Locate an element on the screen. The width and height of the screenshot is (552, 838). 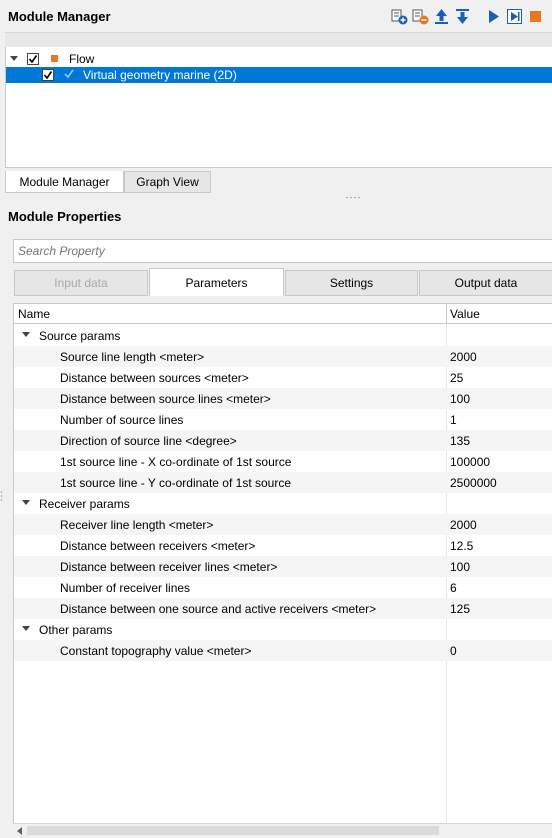
add-module-icon is located at coordinates (399, 16).